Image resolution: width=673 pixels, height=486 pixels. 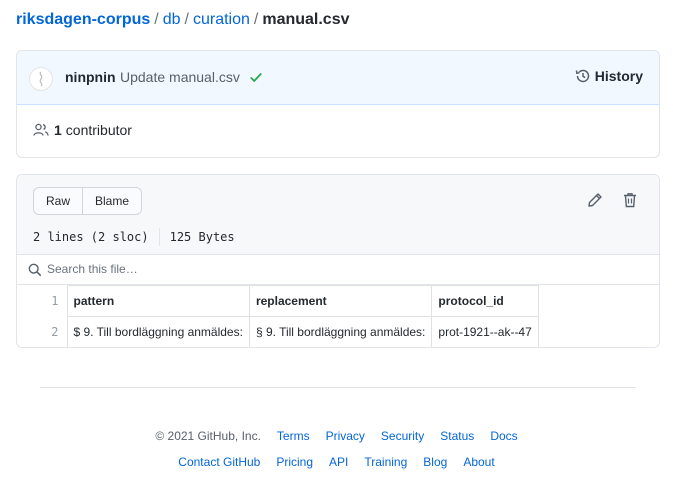 What do you see at coordinates (503, 436) in the screenshot?
I see `footer-link-docs: Docs` at bounding box center [503, 436].